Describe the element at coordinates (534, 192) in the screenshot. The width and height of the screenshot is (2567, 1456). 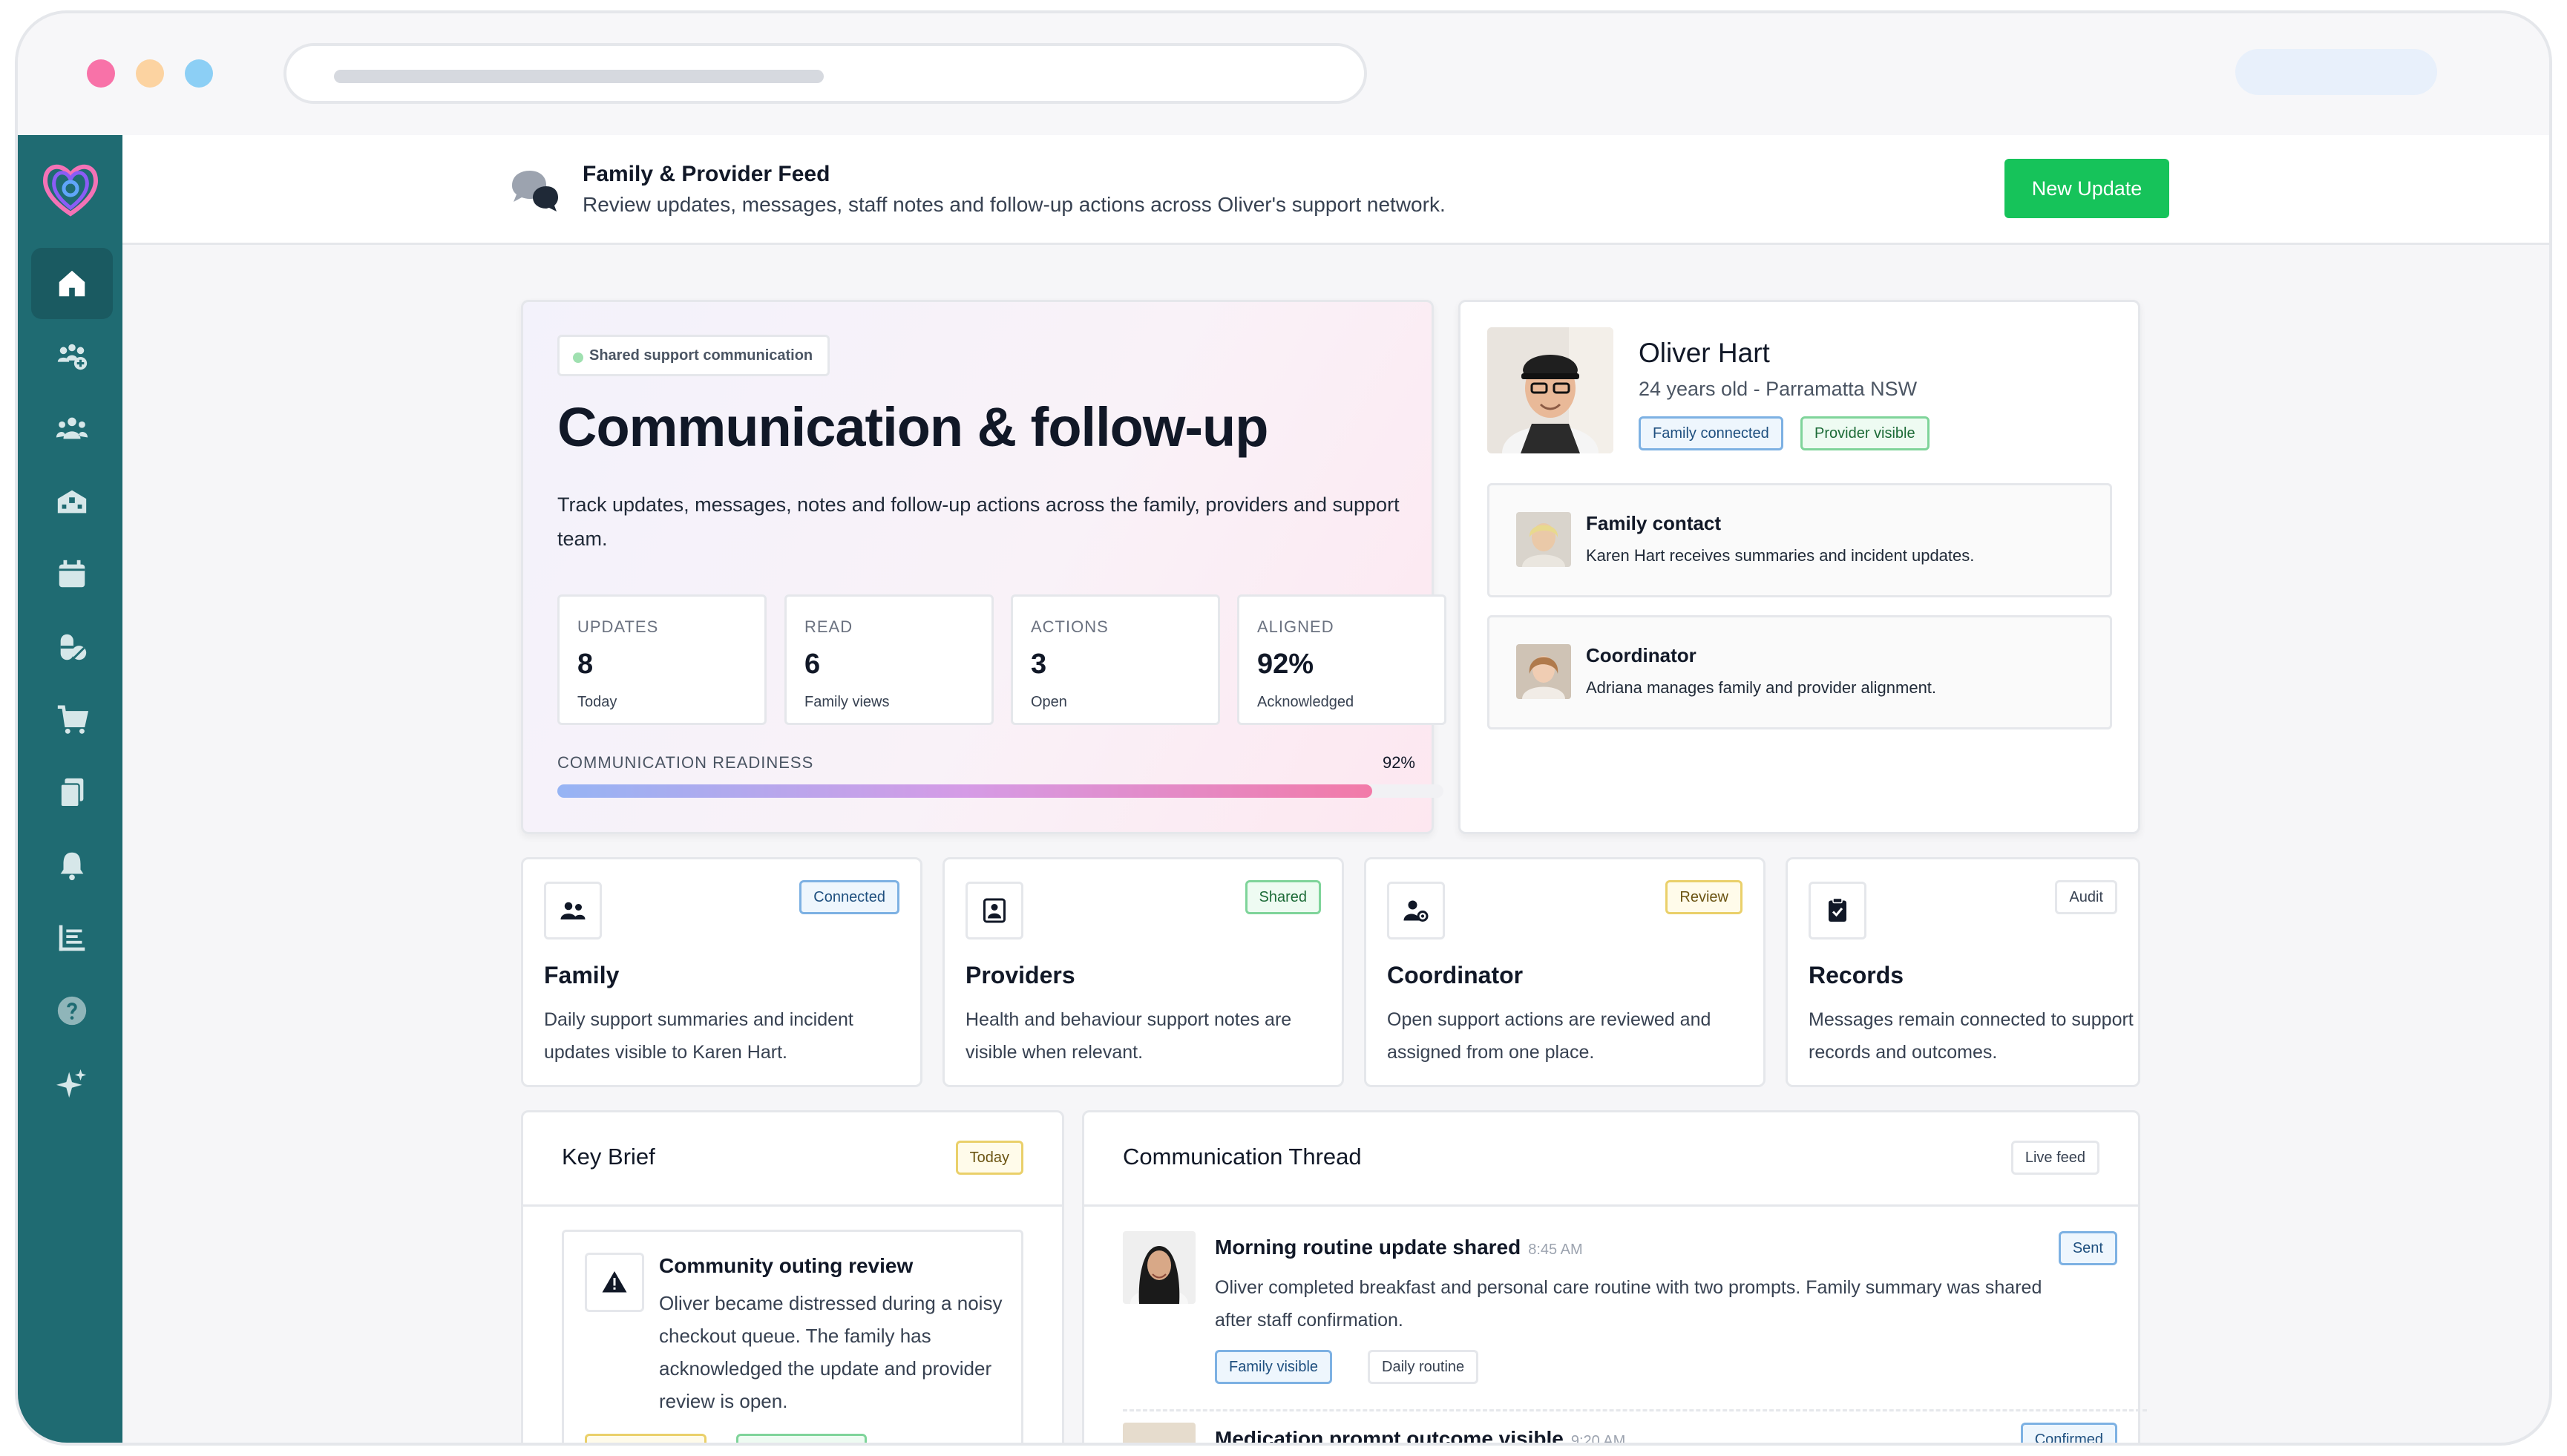
I see `chat-bubbles-icon` at that location.